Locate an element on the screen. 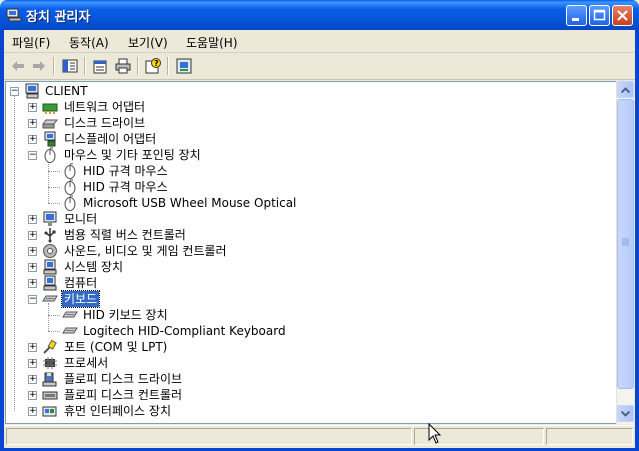 The height and width of the screenshot is (451, 639). help-button: ? is located at coordinates (153, 66).